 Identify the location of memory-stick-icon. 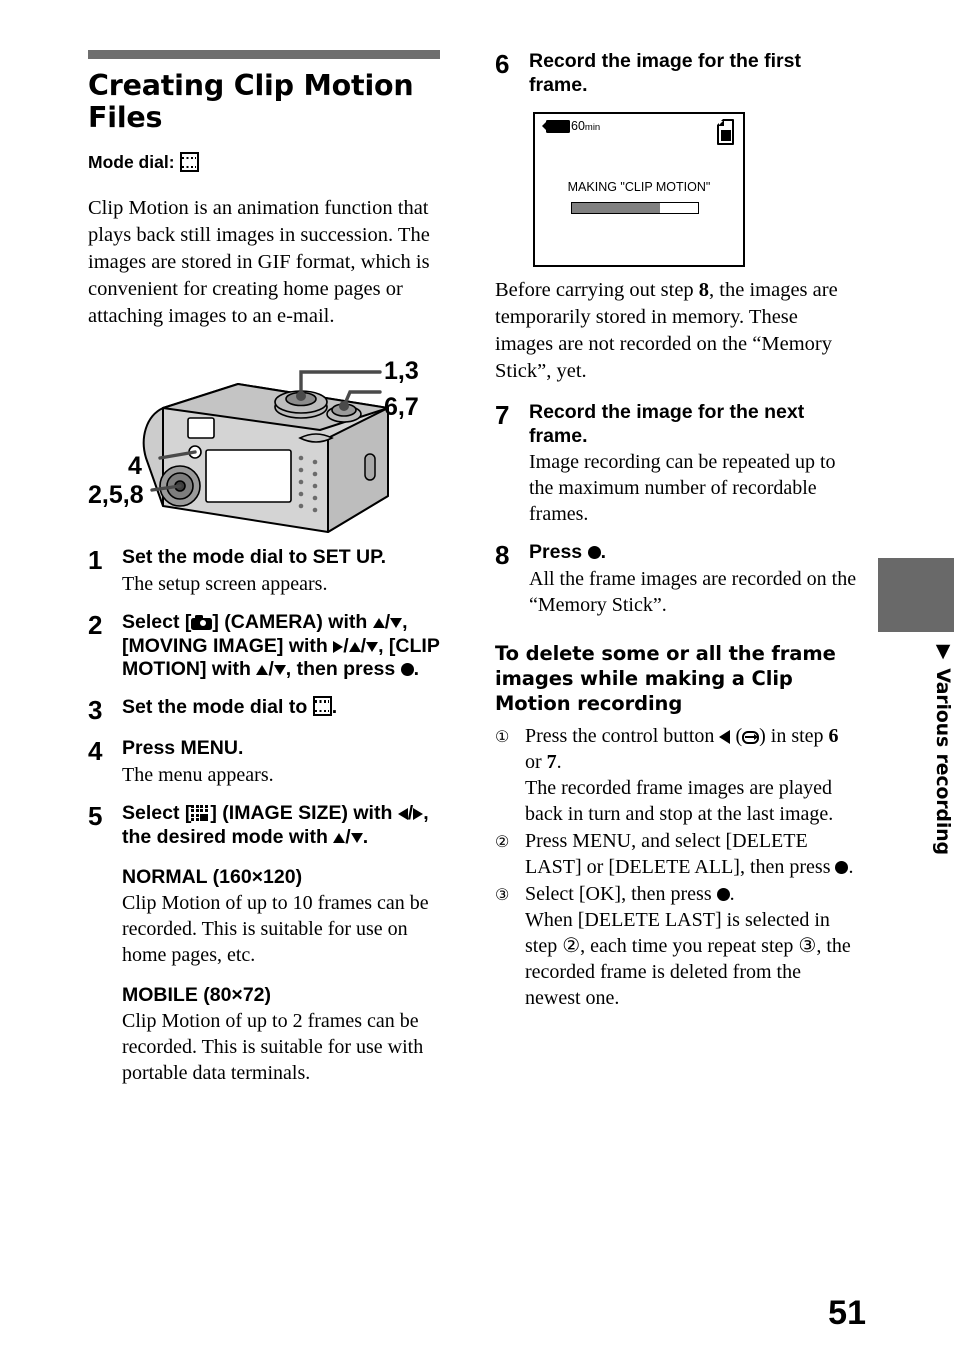
(725, 131).